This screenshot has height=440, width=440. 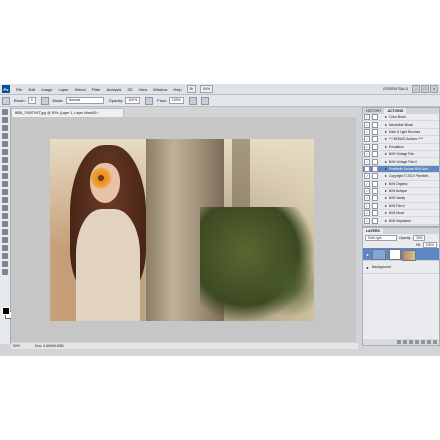 I want to click on adjustment-layer-icon, so click(x=417, y=342).